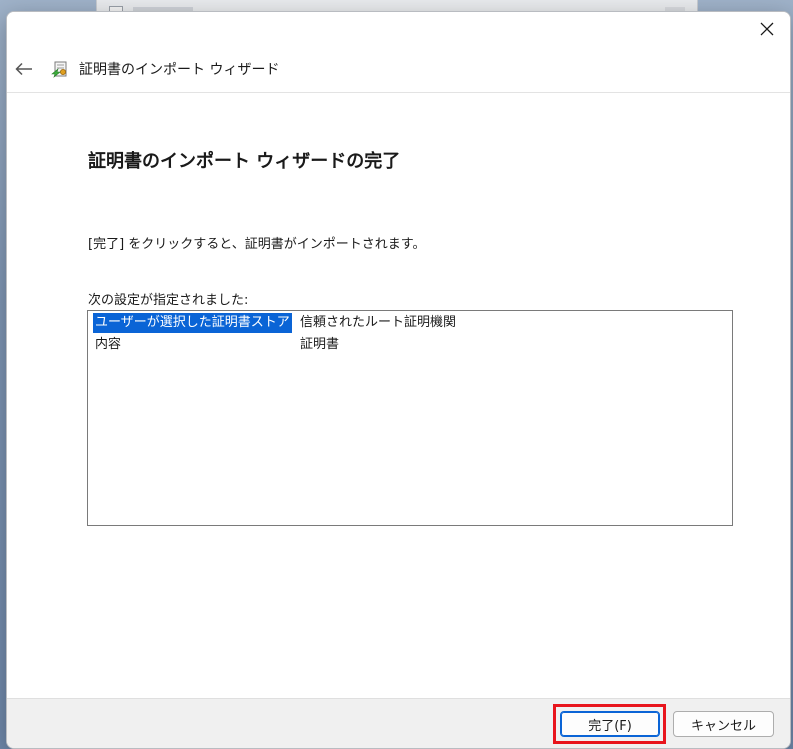  What do you see at coordinates (179, 70) in the screenshot?
I see `wizard-title: 証明書のインポート ウィザード` at bounding box center [179, 70].